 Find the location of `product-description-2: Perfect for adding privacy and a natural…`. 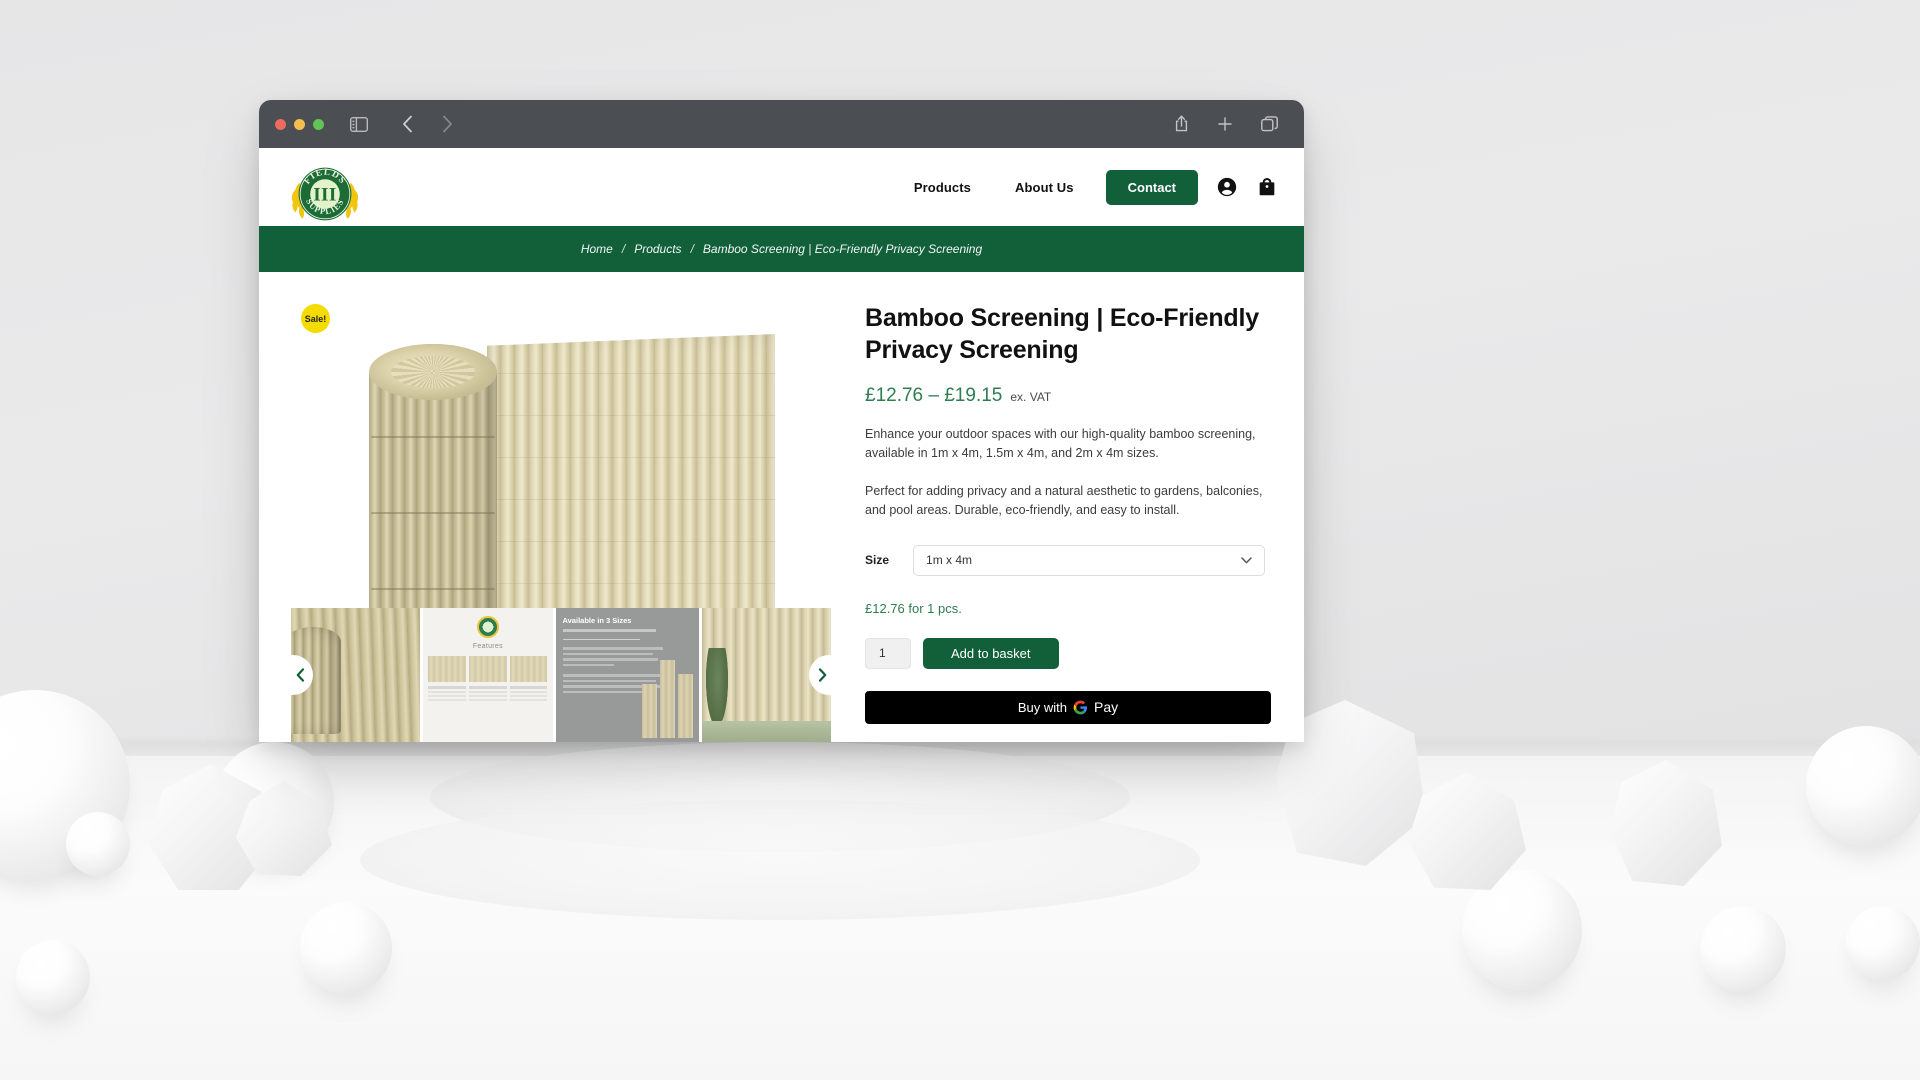

product-description-2: Perfect for adding privacy and a natural… is located at coordinates (1064, 500).